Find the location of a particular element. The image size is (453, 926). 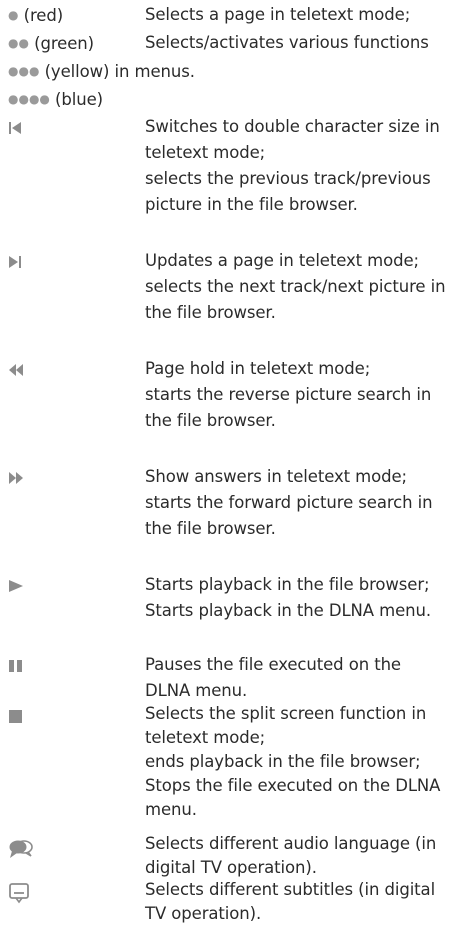

blue-key-label: (blue) is located at coordinates (79, 99).